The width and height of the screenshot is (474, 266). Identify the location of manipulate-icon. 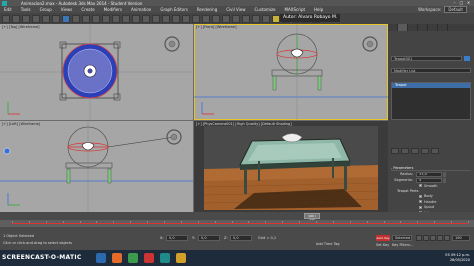
(156, 18).